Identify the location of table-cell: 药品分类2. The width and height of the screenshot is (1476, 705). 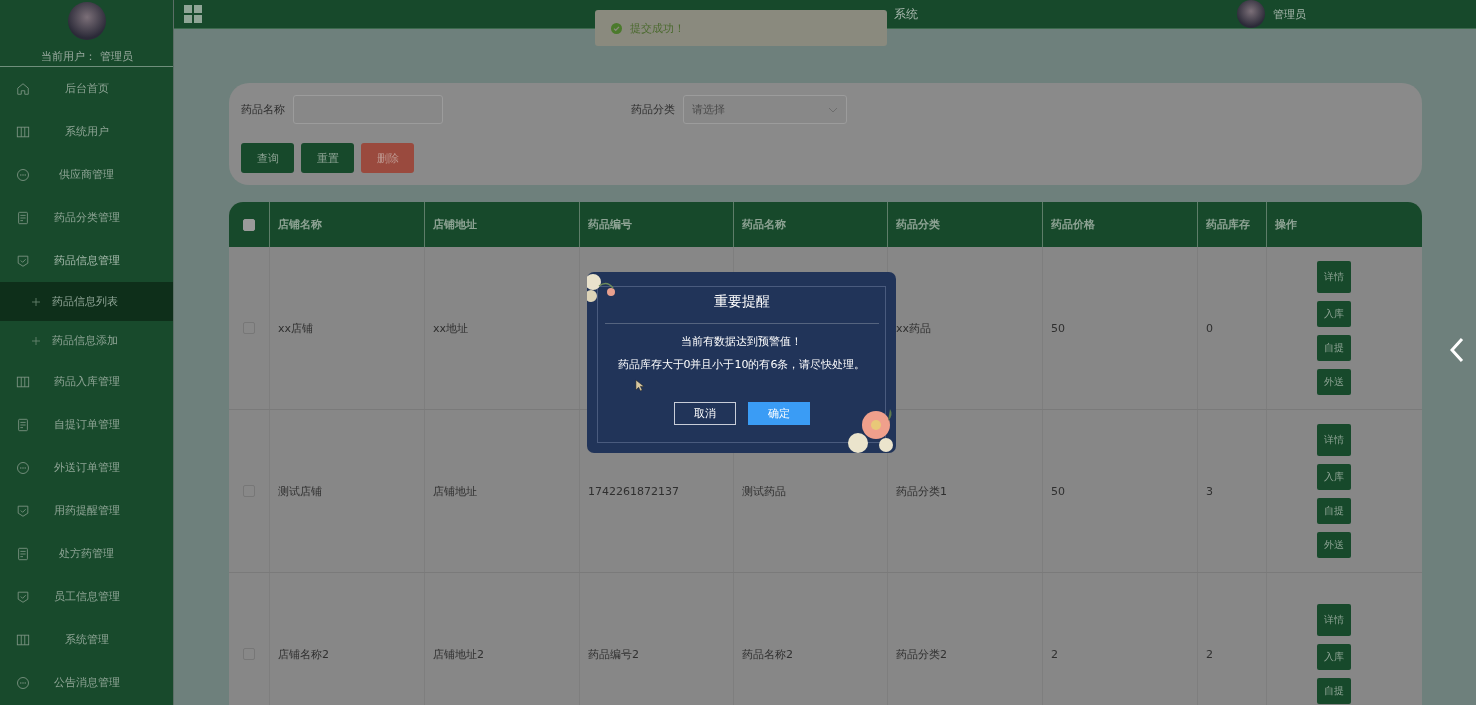
(921, 654).